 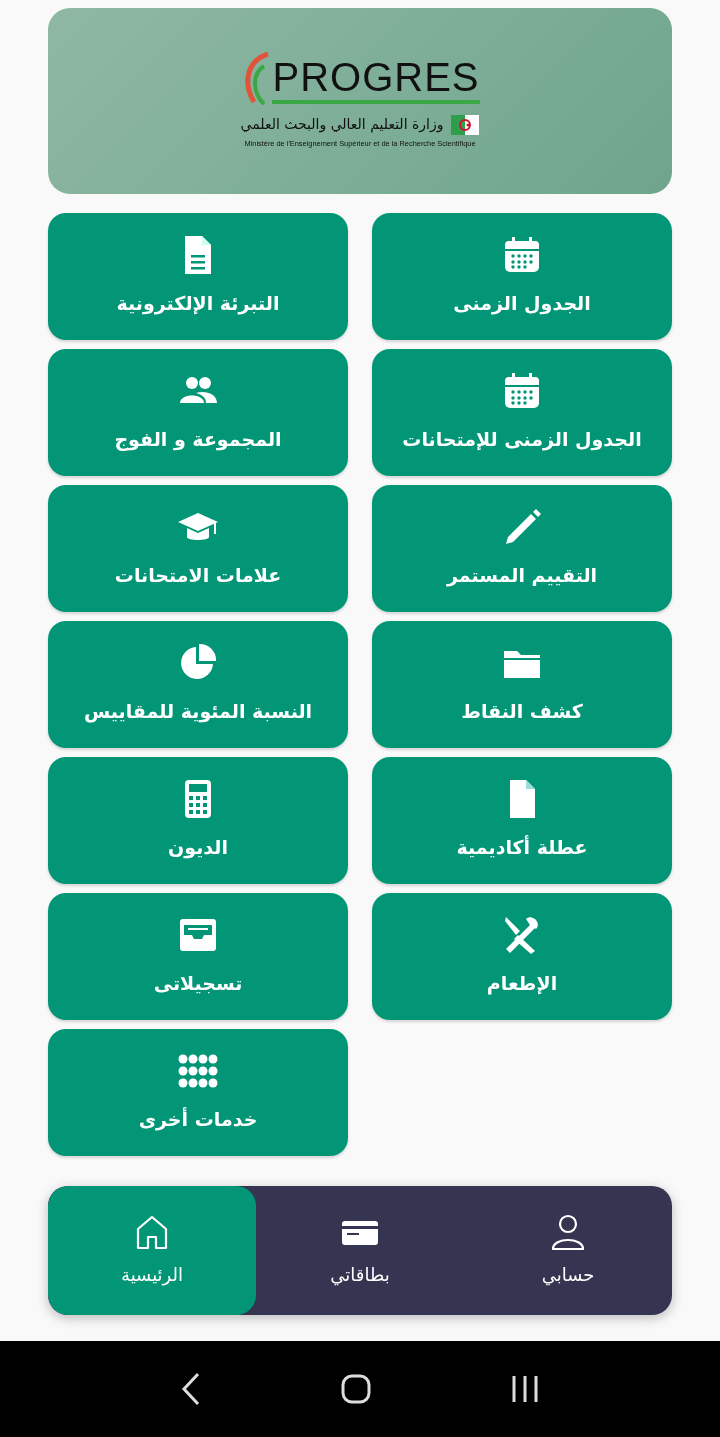 I want to click on service-tile: المجموعة و الفوج, so click(x=198, y=412).